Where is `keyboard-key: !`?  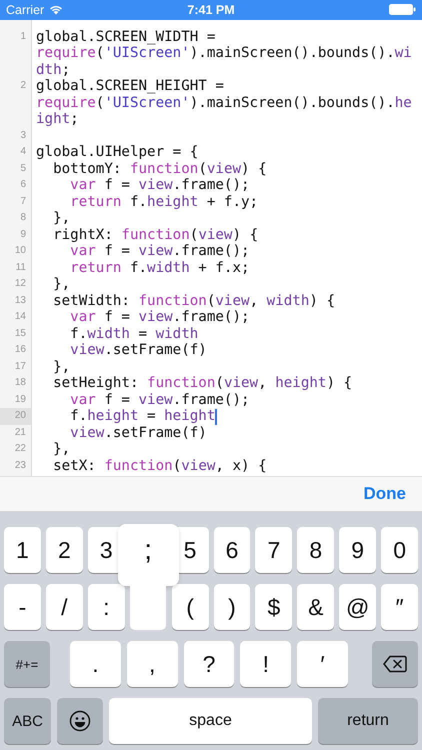
keyboard-key: ! is located at coordinates (266, 664).